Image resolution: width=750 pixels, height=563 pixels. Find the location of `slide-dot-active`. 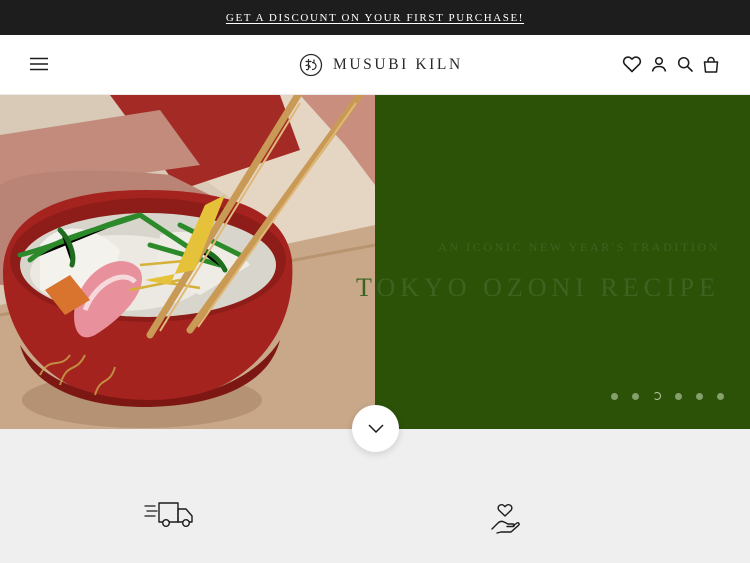

slide-dot-active is located at coordinates (657, 396).